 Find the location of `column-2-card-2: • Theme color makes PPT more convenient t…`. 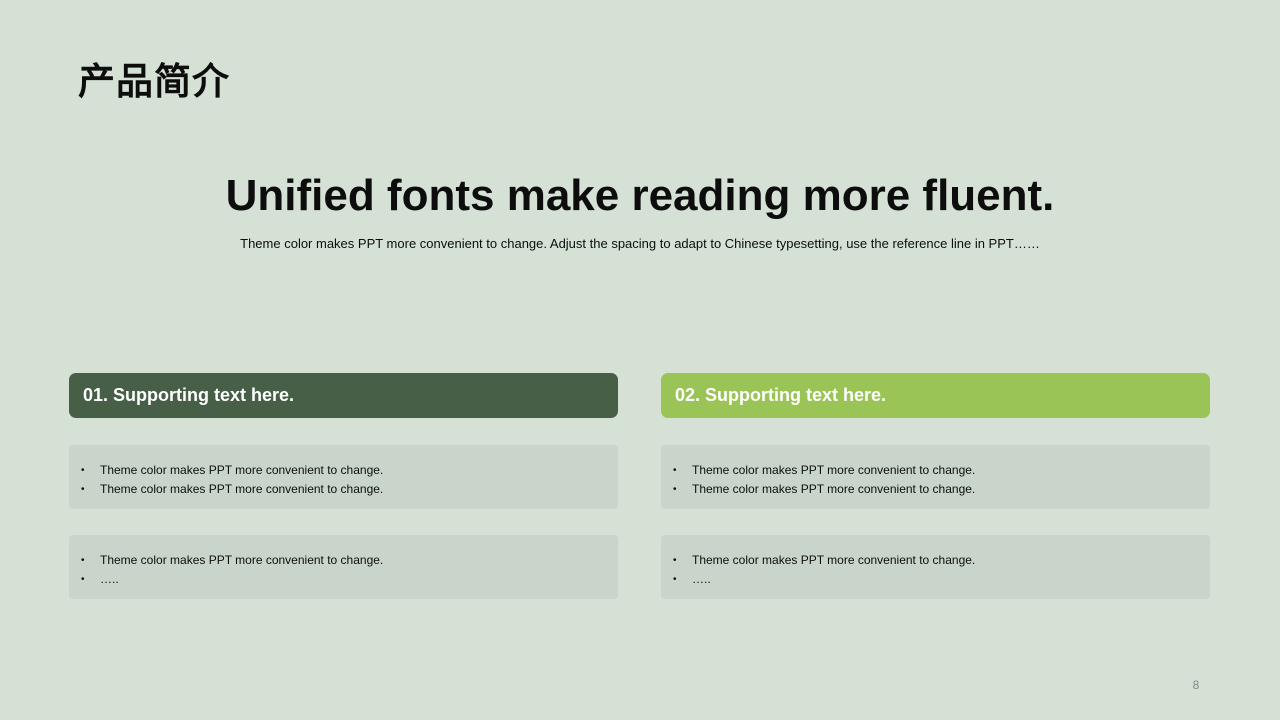

column-2-card-2: • Theme color makes PPT more convenient t… is located at coordinates (935, 567).